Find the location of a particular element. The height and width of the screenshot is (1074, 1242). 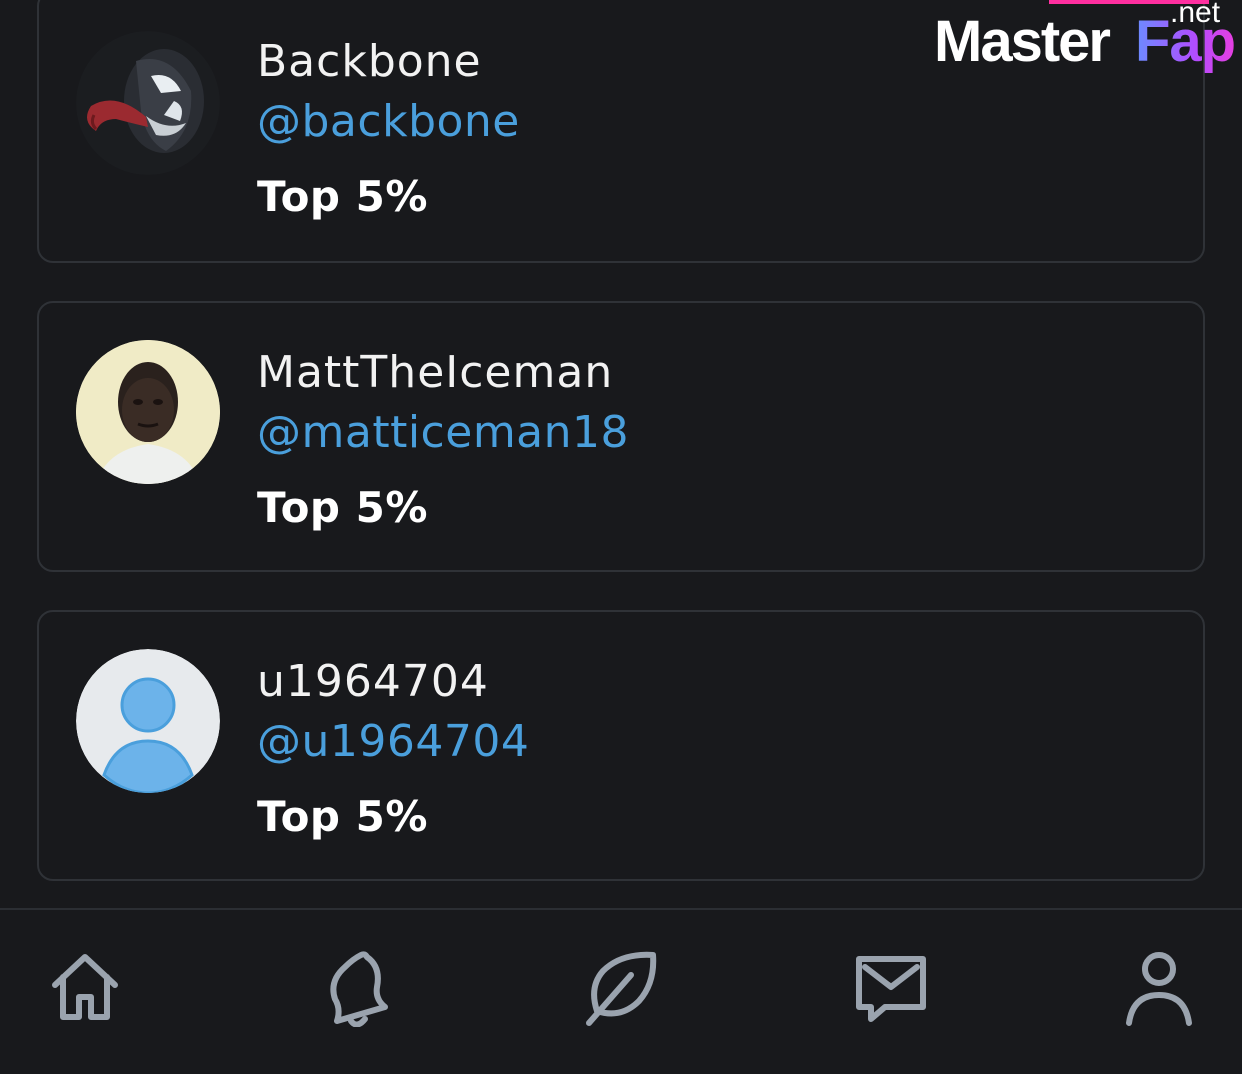

nav-home is located at coordinates (85, 987).